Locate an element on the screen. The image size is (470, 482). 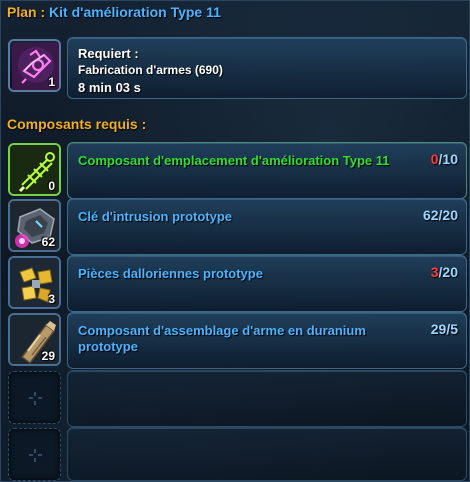
component-1-quantity: 0/10 is located at coordinates (444, 159).